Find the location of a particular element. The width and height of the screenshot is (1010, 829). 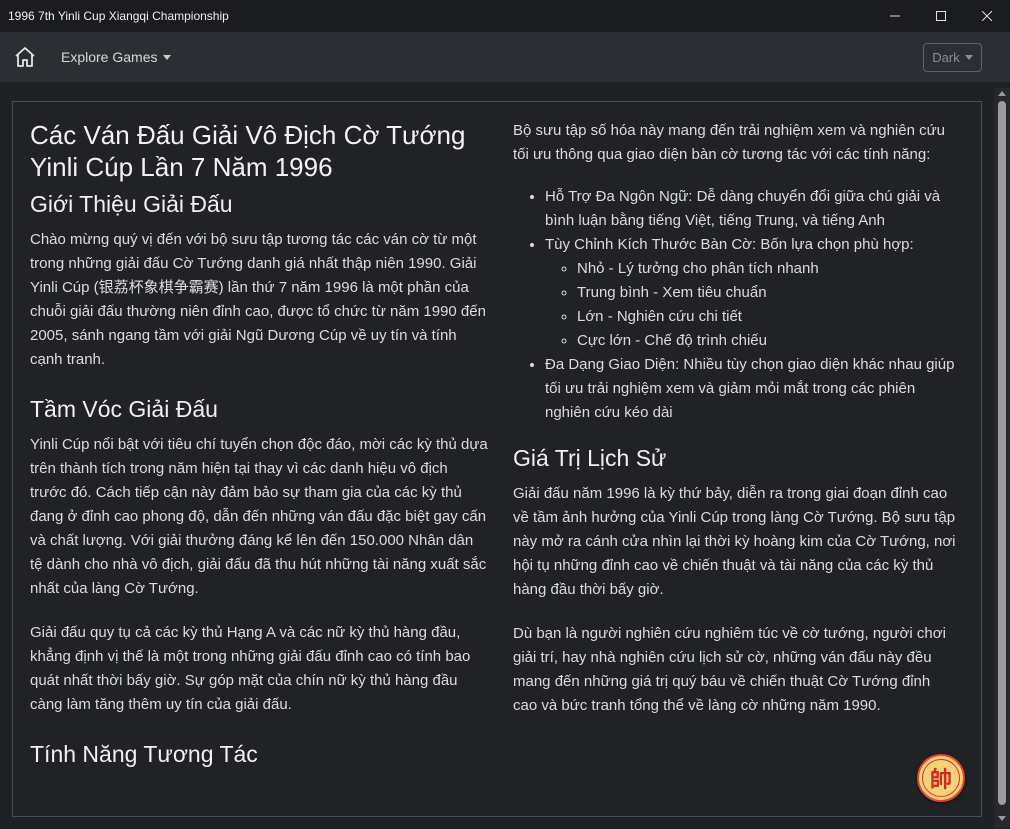

close-button is located at coordinates (987, 16).